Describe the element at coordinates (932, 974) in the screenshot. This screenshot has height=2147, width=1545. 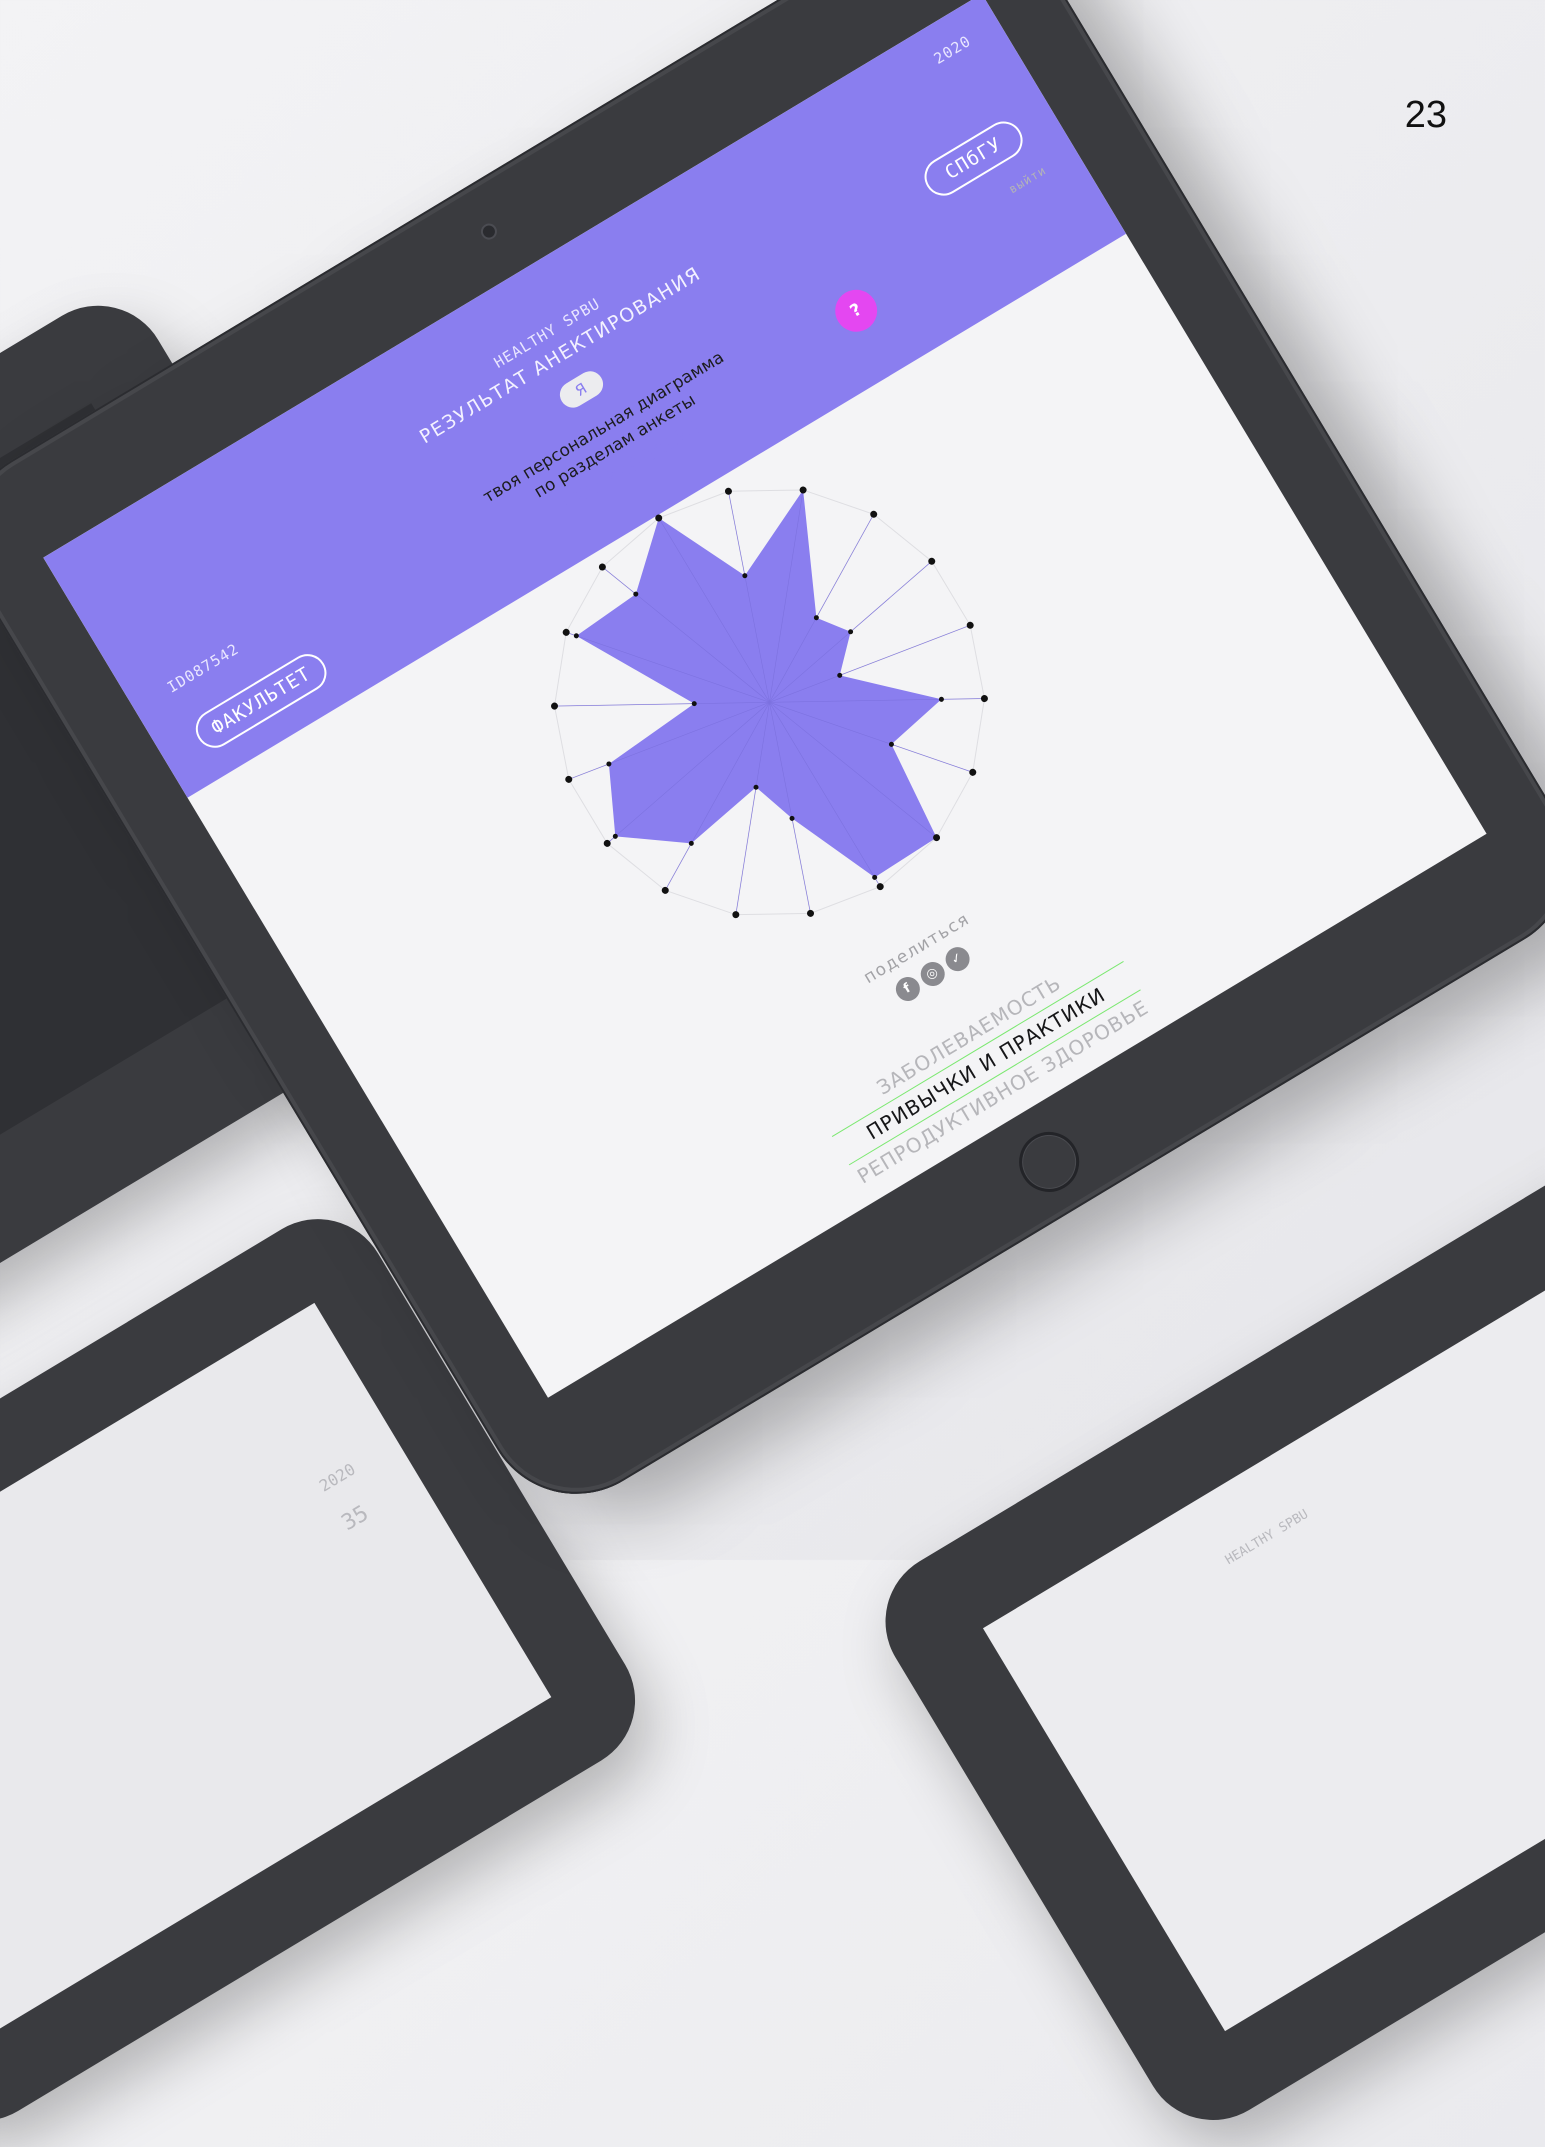
I see `instagram-icon: ◎` at that location.